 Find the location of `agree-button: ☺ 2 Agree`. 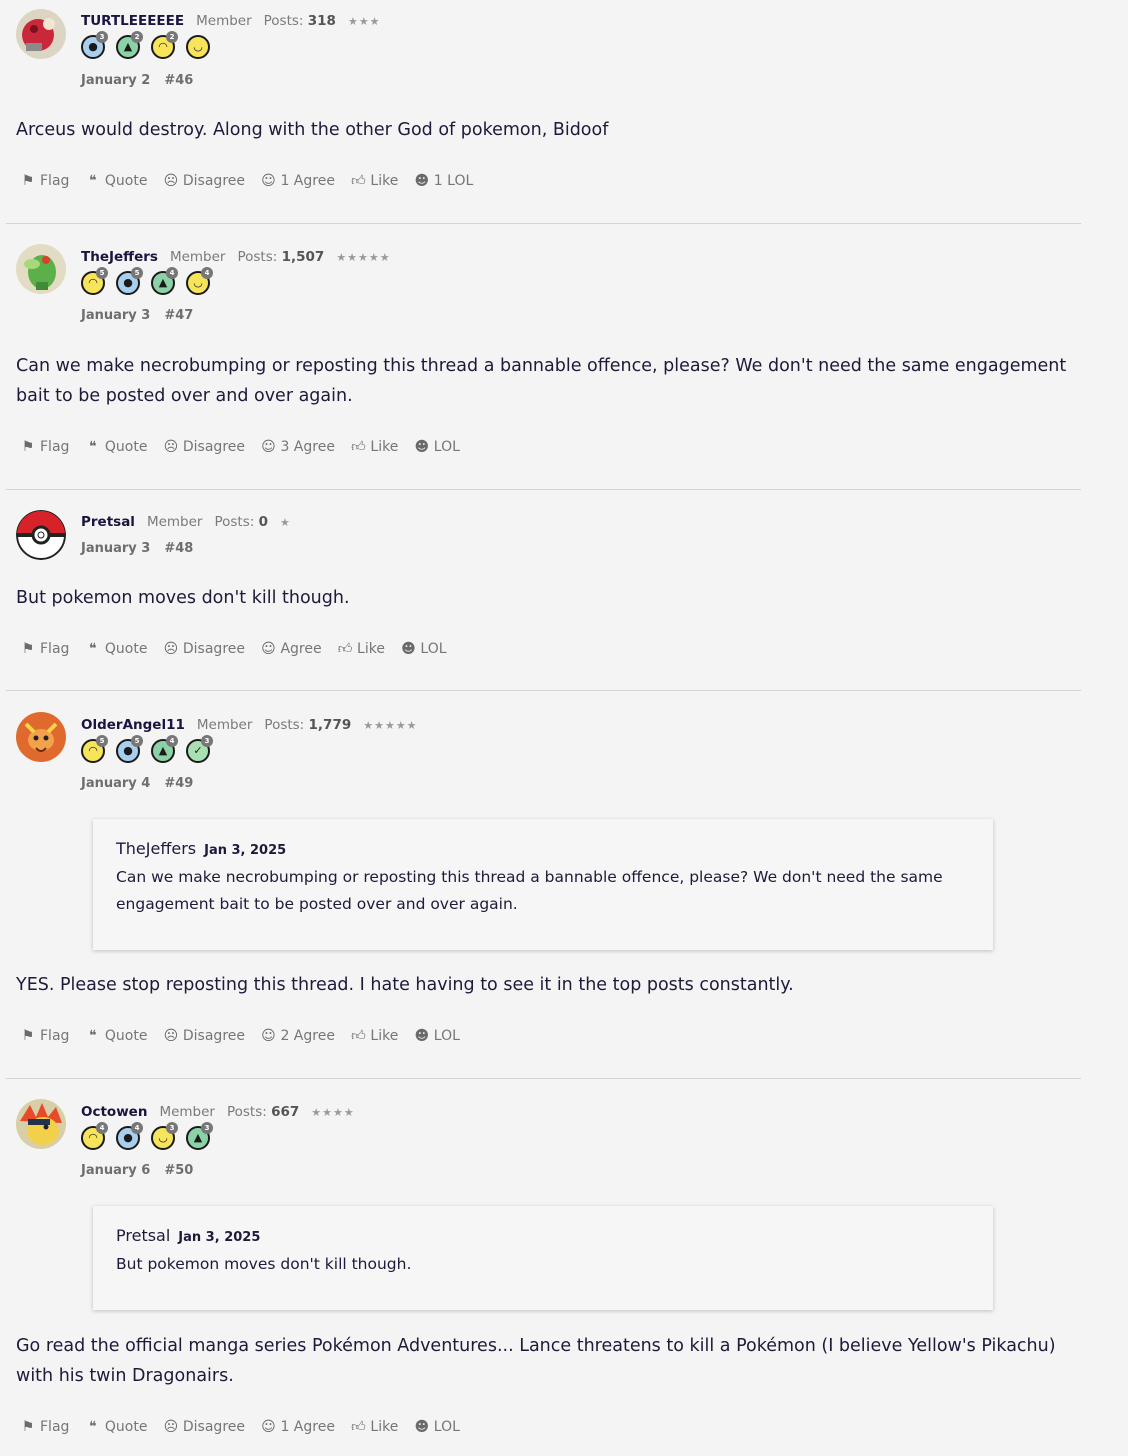

agree-button: ☺ 2 Agree is located at coordinates (297, 1036).